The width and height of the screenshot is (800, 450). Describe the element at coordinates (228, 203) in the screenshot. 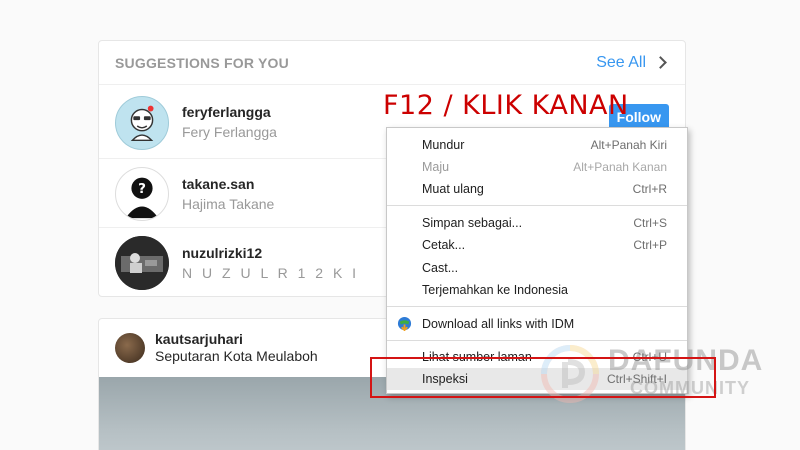

I see `suggestion-fullname: Hajima Takane` at that location.